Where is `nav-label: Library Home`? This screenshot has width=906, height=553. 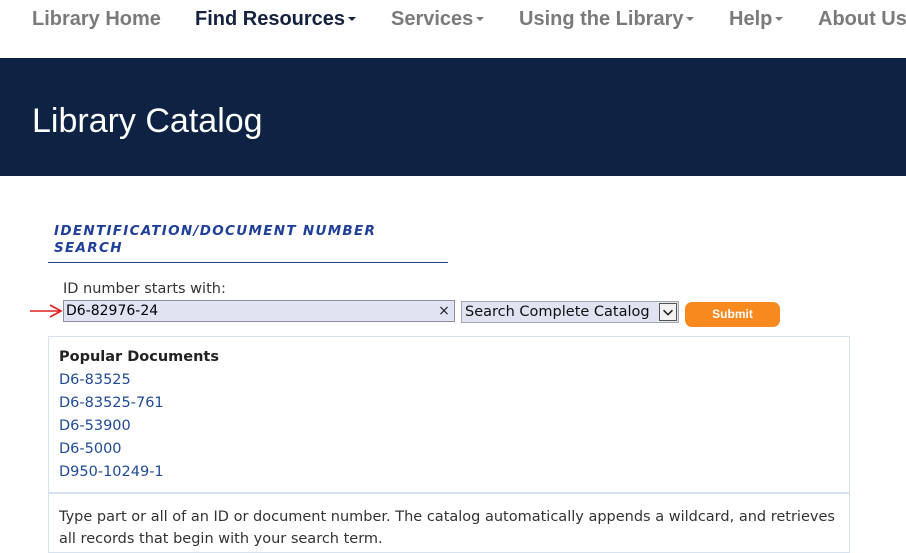
nav-label: Library Home is located at coordinates (96, 19).